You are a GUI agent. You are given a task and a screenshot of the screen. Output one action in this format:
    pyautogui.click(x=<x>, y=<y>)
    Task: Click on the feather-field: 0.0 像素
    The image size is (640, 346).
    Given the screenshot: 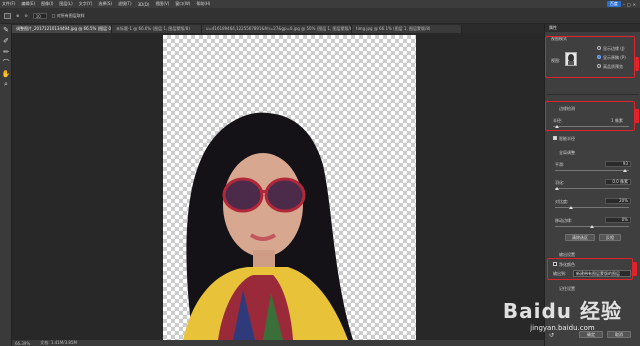 What is the action you would take?
    pyautogui.click(x=618, y=182)
    